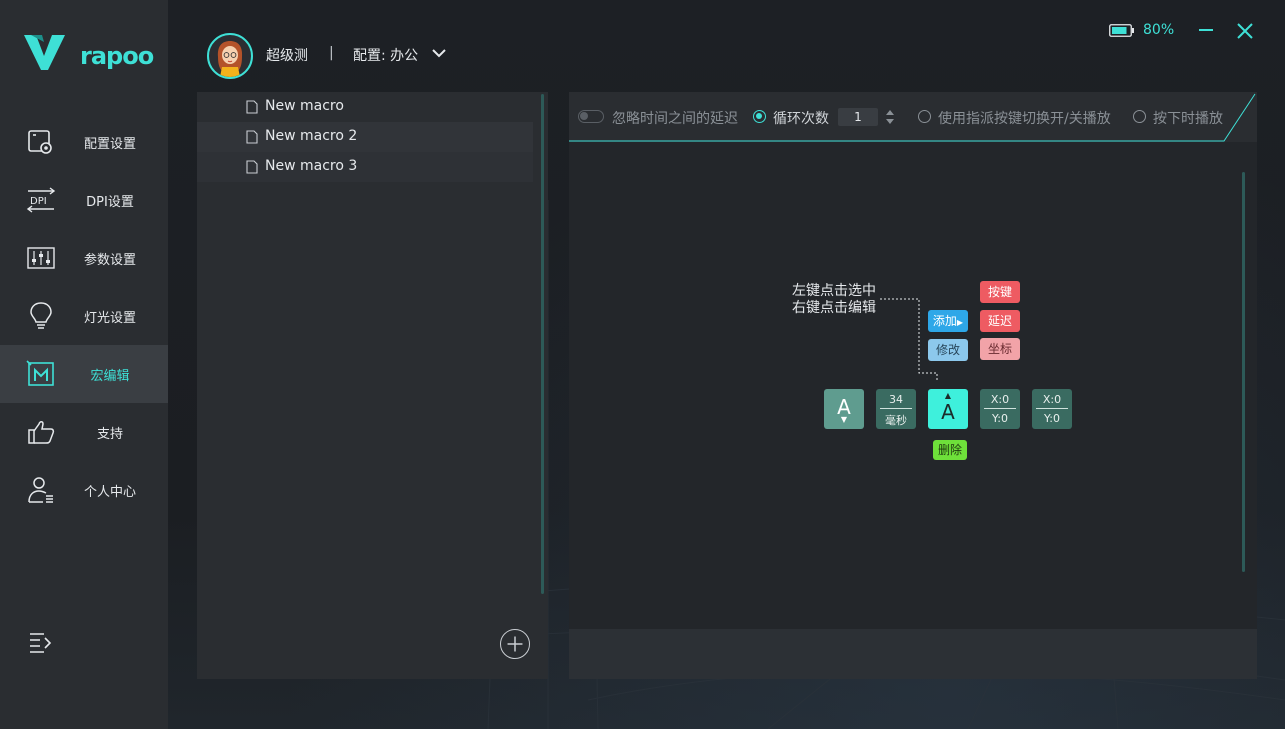  I want to click on svg-text: DPI, so click(38, 201).